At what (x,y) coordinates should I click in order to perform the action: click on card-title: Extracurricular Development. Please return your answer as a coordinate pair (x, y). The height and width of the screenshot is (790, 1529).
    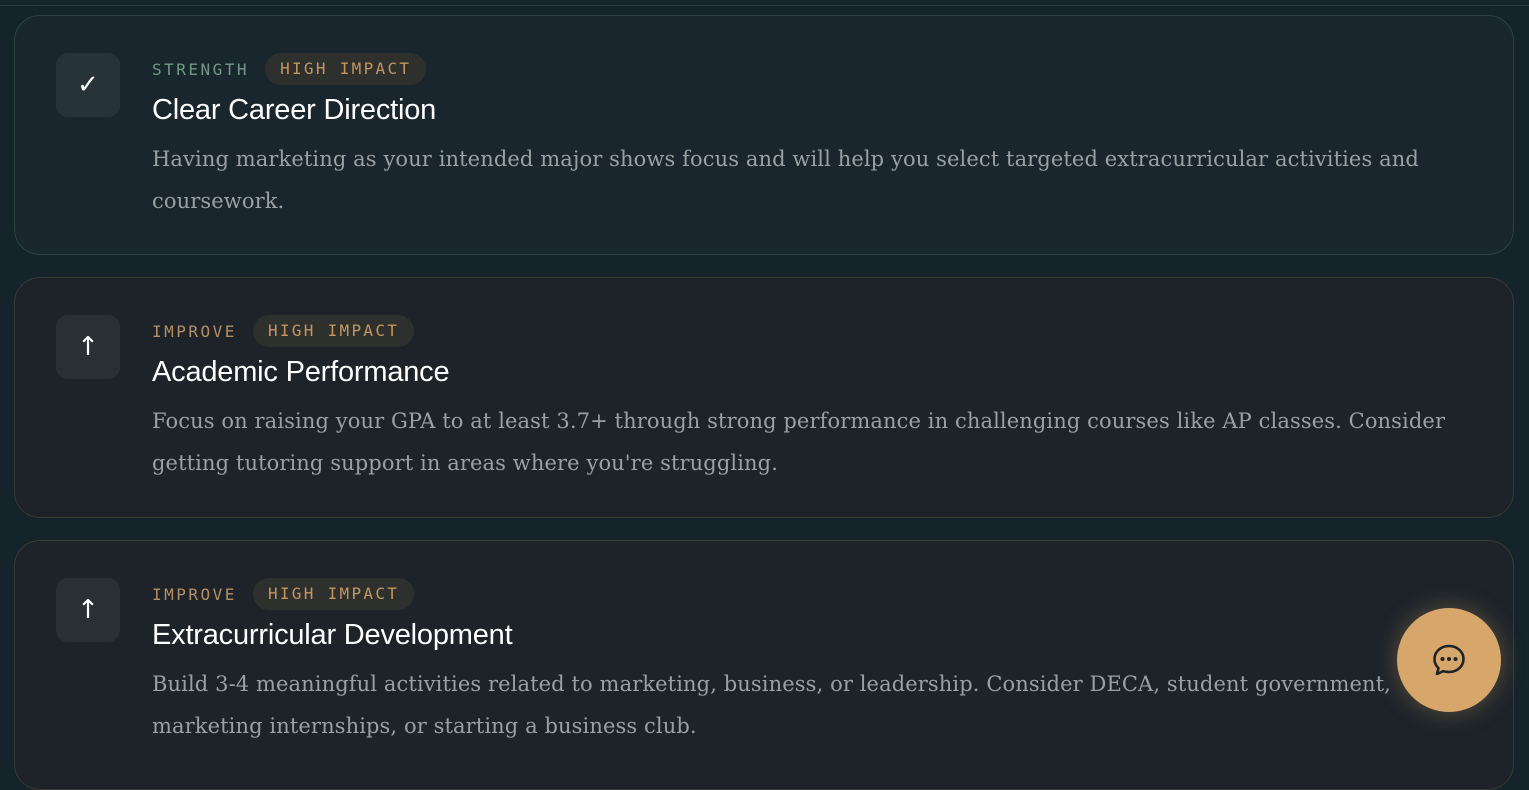
    Looking at the image, I should click on (332, 635).